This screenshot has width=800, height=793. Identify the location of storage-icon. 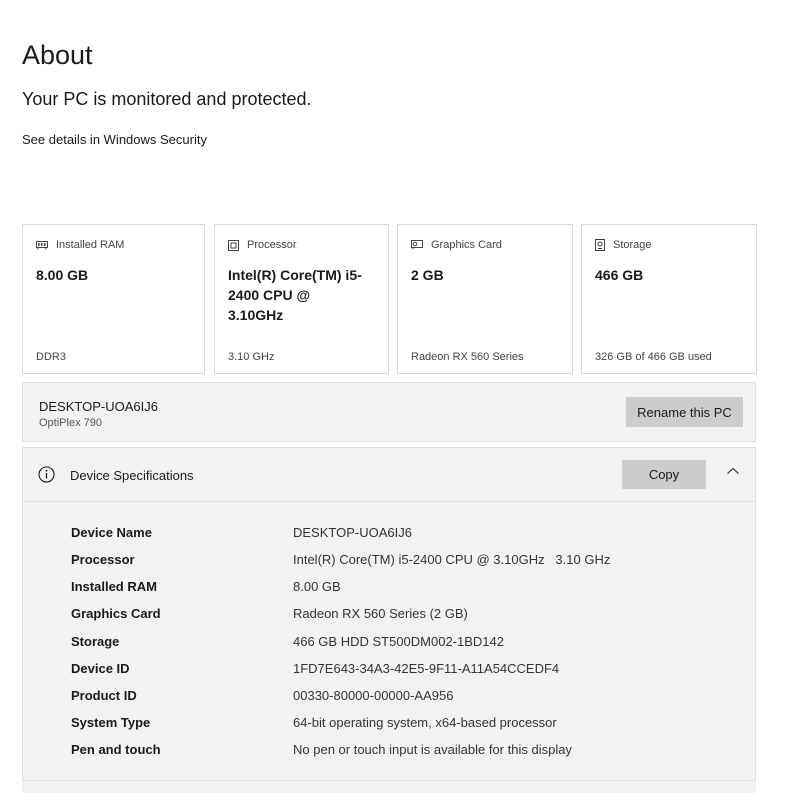
(600, 245).